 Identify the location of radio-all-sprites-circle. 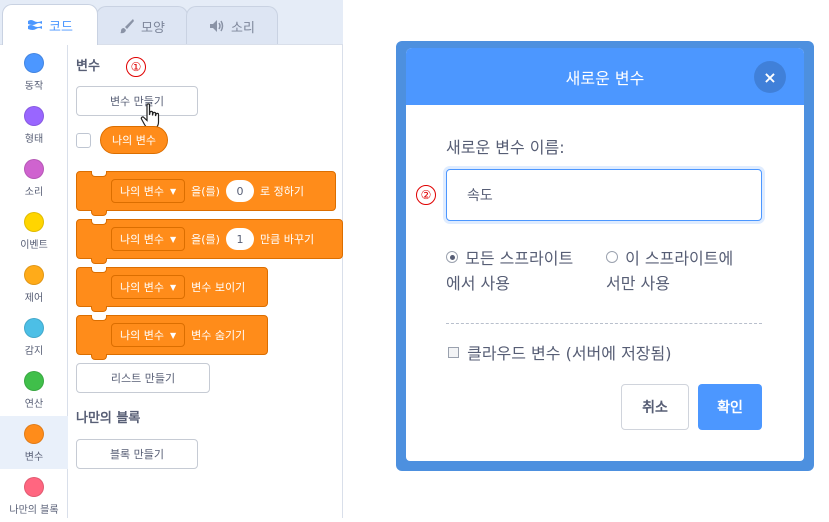
(452, 257).